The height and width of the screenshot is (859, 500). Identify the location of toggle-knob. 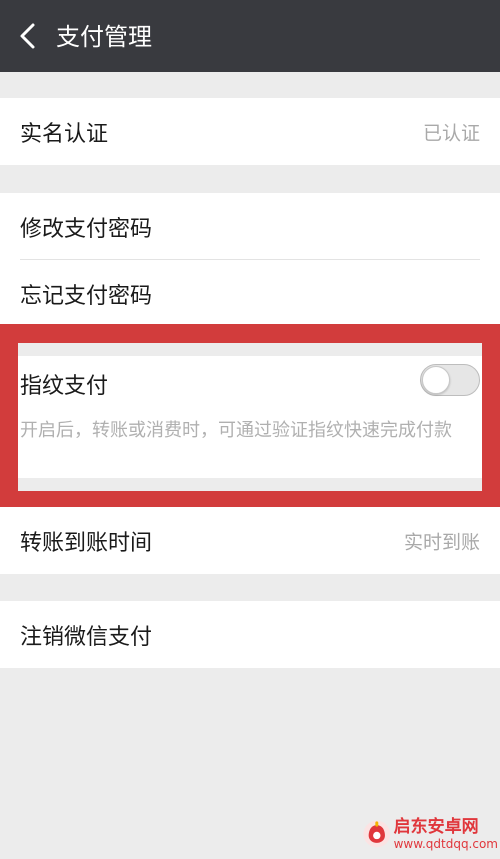
(436, 380).